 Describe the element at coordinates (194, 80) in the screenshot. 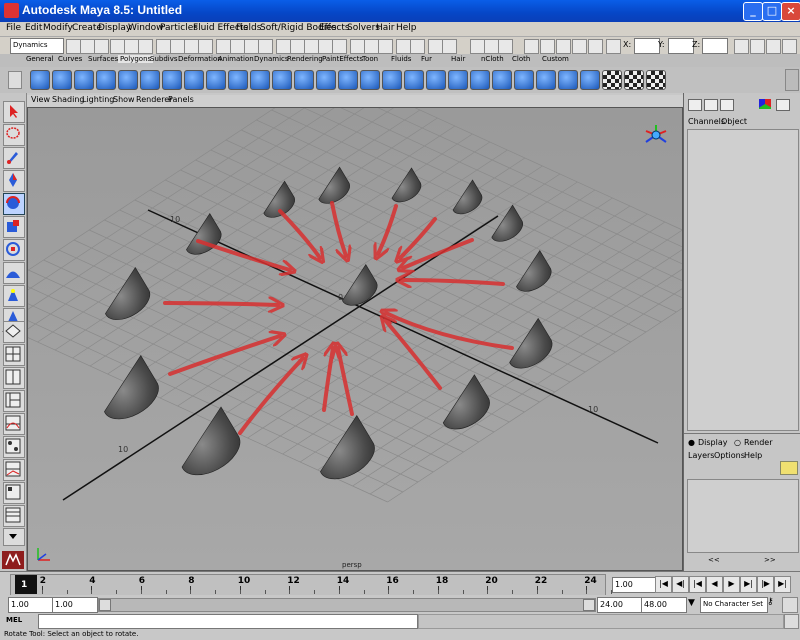

I see `poly-pipe-icon` at that location.